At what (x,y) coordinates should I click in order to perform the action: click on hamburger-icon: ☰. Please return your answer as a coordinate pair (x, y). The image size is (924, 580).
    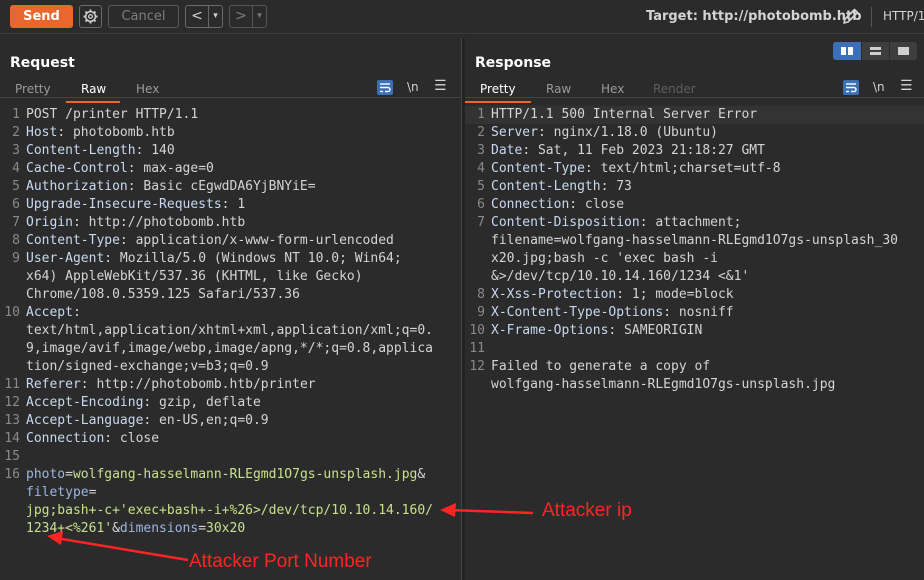
    Looking at the image, I should click on (440, 86).